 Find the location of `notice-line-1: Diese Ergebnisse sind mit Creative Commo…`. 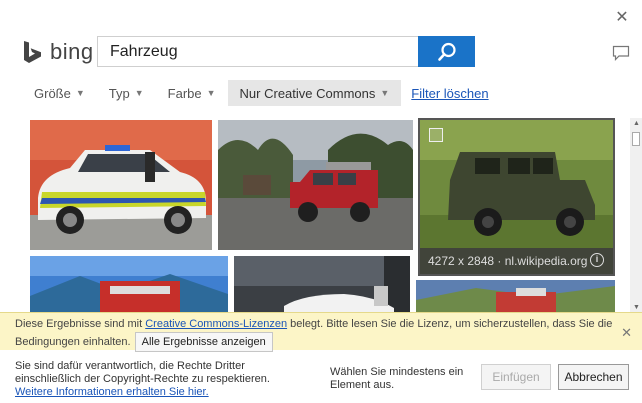

notice-line-1: Diese Ergebnisse sind mit Creative Commo… is located at coordinates (324, 324).